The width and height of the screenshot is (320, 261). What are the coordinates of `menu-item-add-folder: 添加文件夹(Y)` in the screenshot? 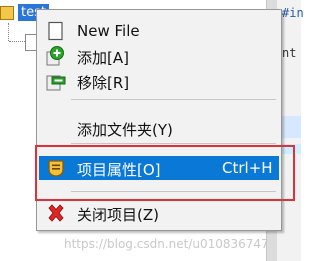 It's located at (159, 128).